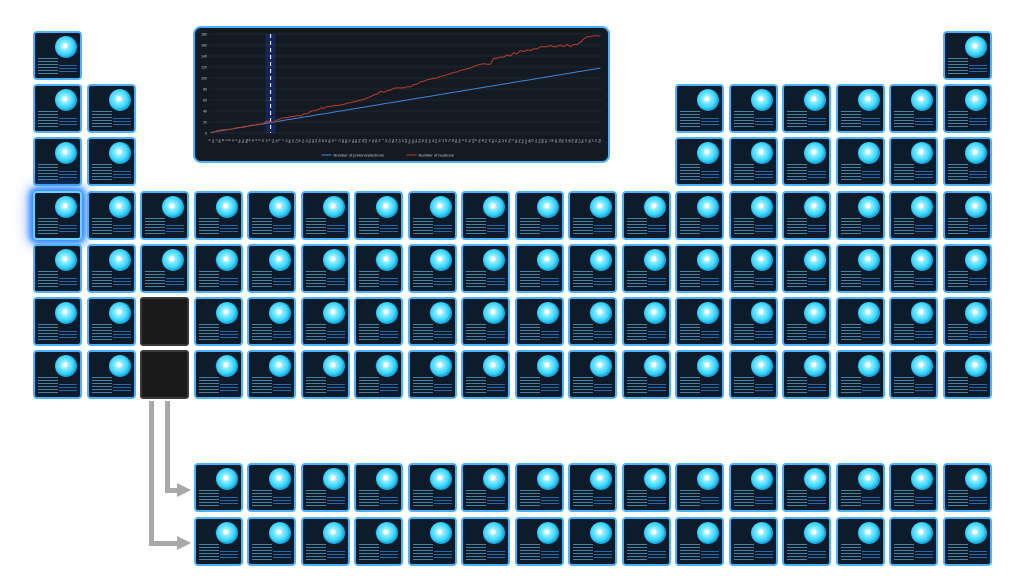  I want to click on element-tile-mn, so click(378, 215).